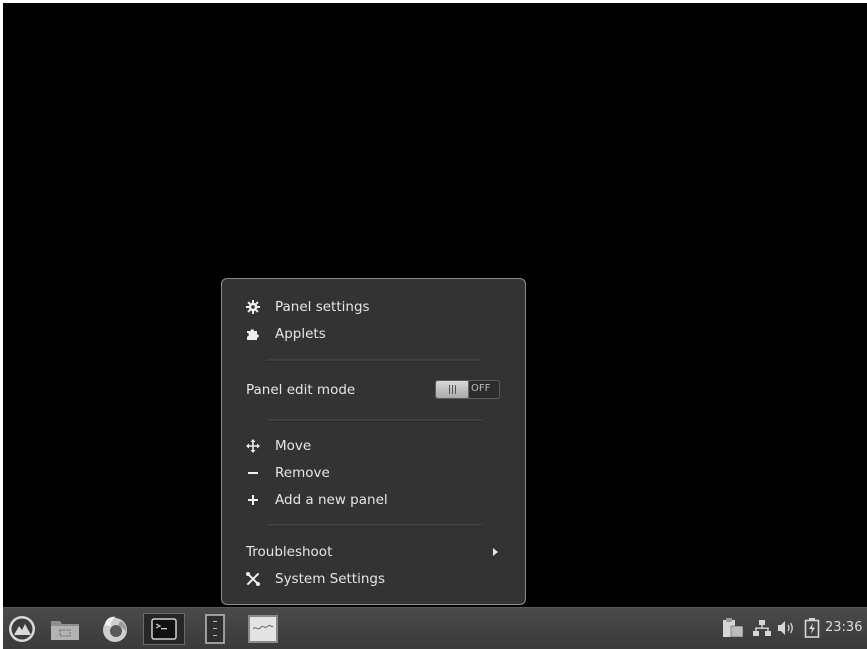  Describe the element at coordinates (373, 334) in the screenshot. I see `menu-item-applets: Applets` at that location.